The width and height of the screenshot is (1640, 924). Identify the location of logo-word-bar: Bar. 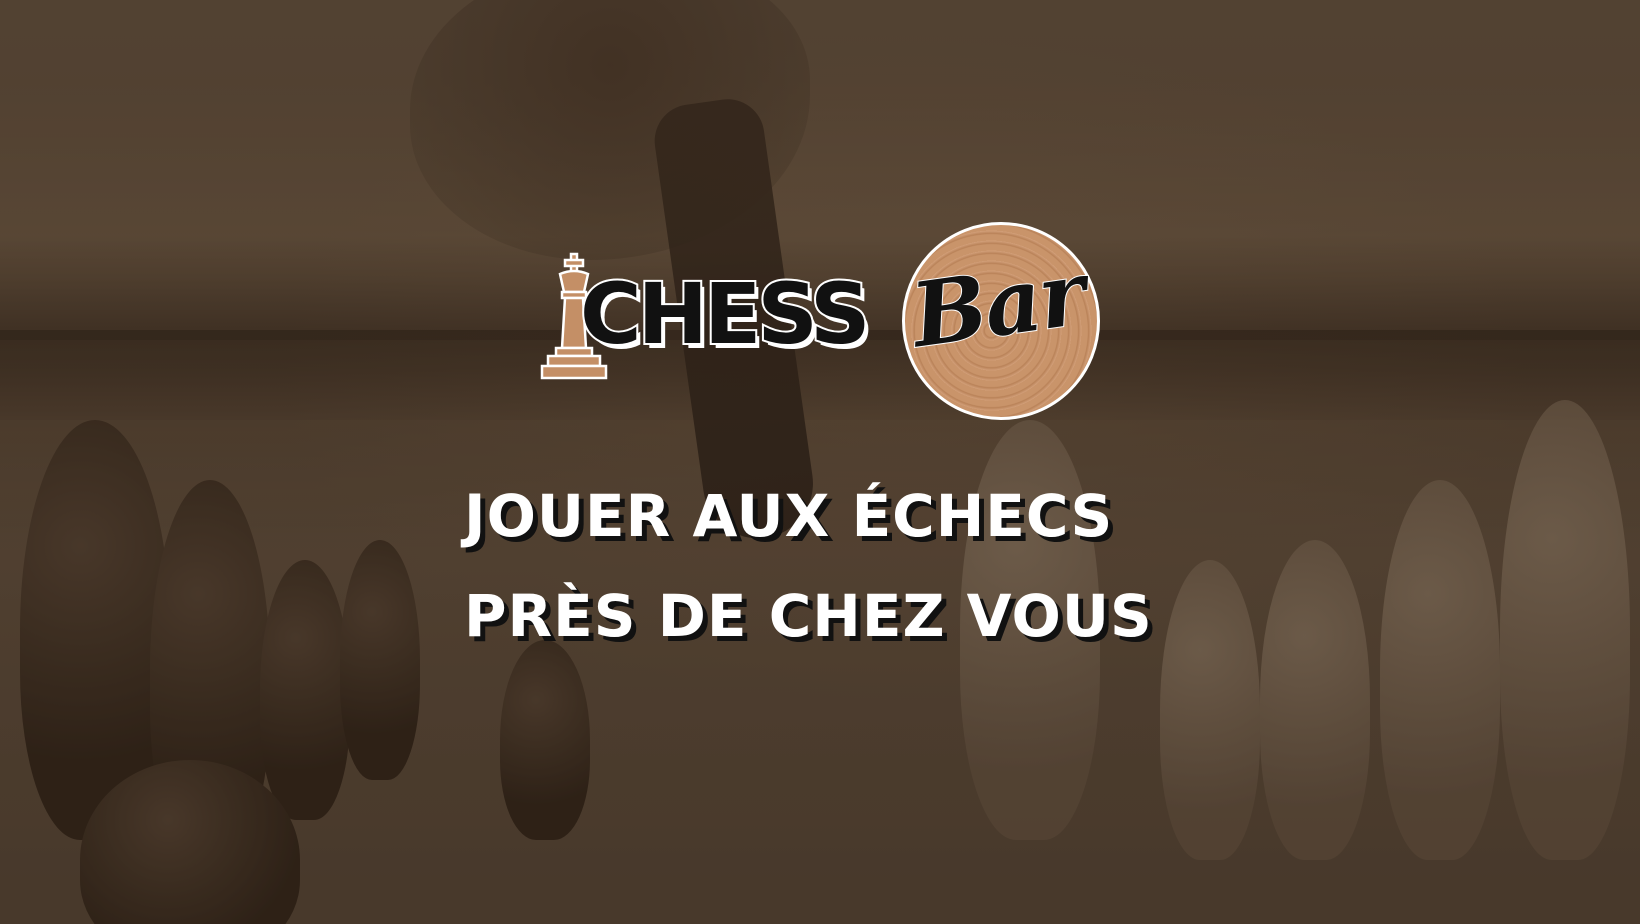
(998, 304).